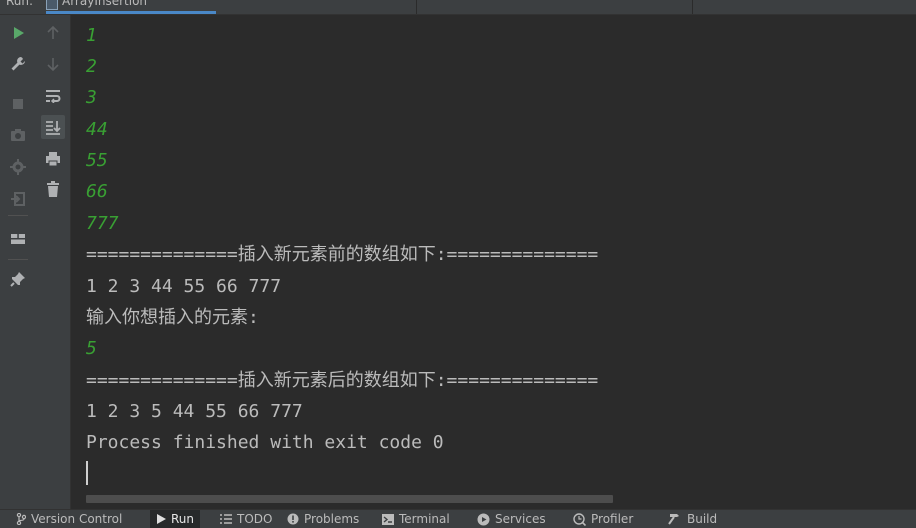 Image resolution: width=916 pixels, height=528 pixels. What do you see at coordinates (520, 519) in the screenshot?
I see `services-label: Services` at bounding box center [520, 519].